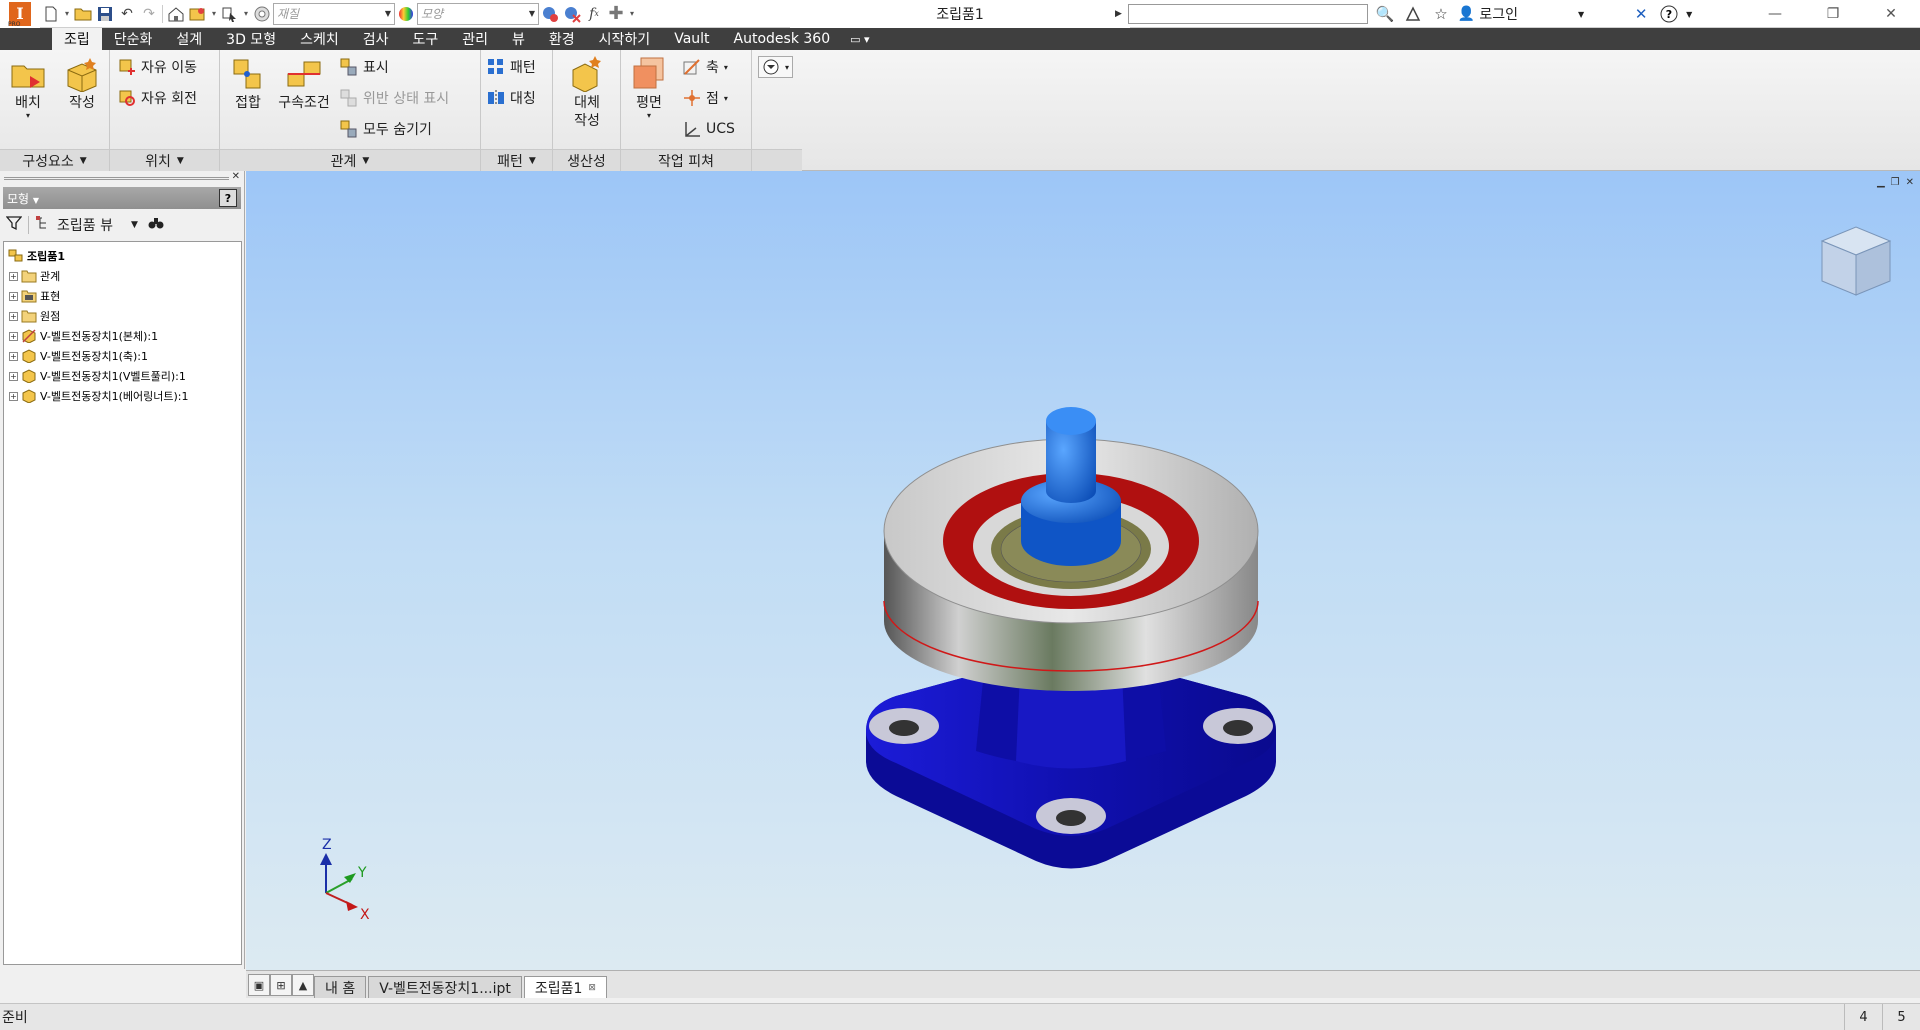  Describe the element at coordinates (594, 14) in the screenshot. I see `parameters-fx-icon: fx` at that location.